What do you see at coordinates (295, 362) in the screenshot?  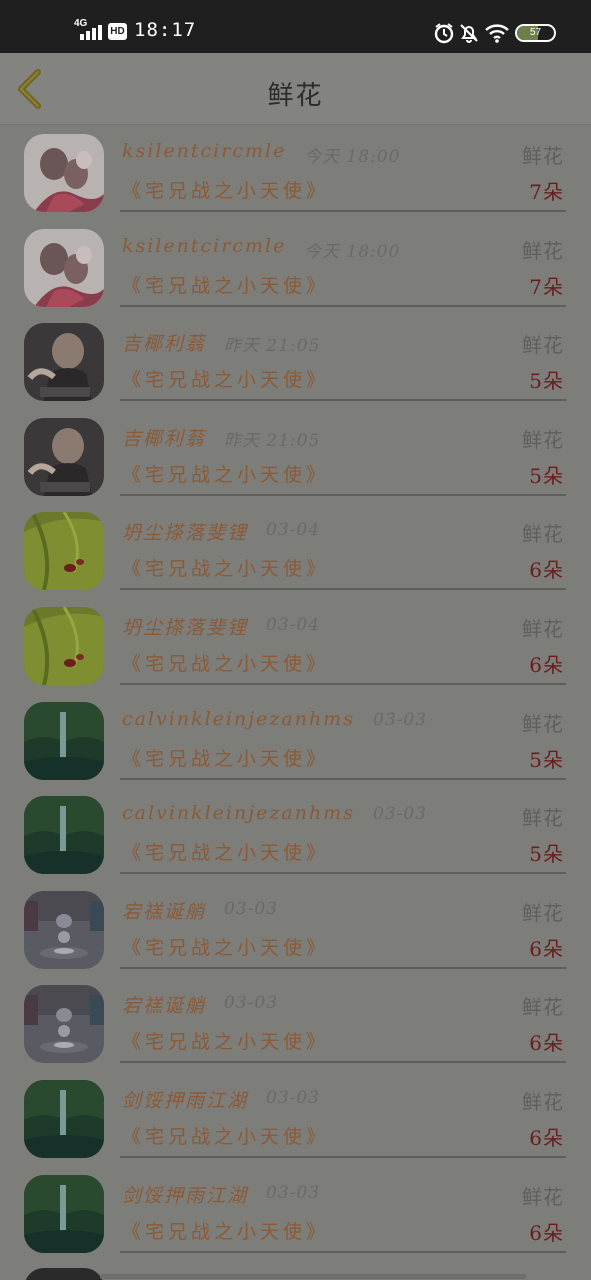 I see `list-item: 吉椰利蓊 昨天 21:05 鲜花《宅兄战之小天使》 5朵` at bounding box center [295, 362].